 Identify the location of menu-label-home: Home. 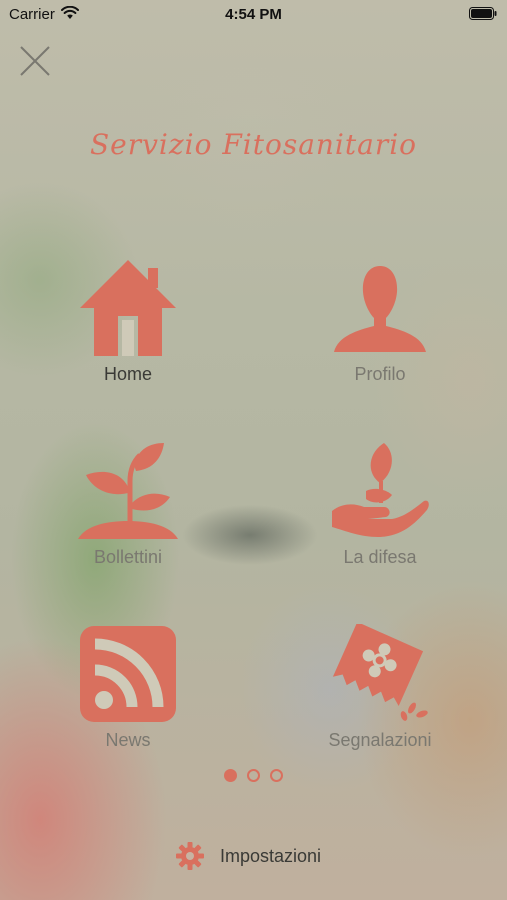
(127, 374).